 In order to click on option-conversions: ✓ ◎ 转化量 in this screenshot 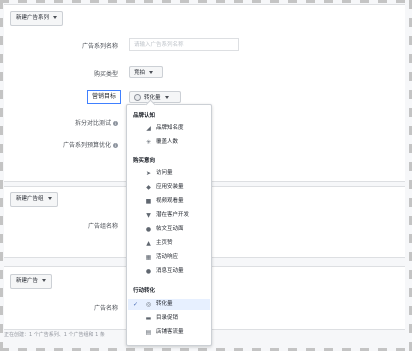, I will do `click(169, 304)`.